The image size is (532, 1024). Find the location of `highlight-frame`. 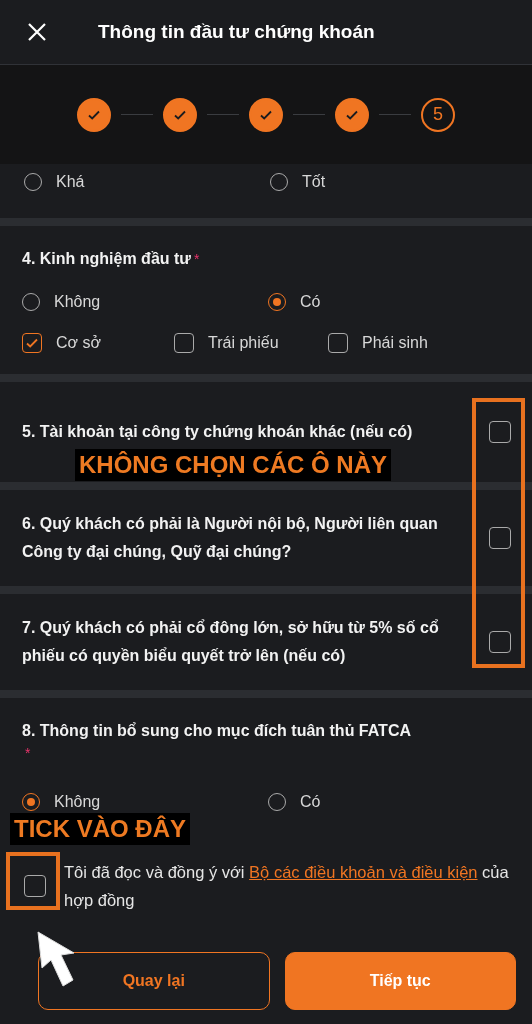

highlight-frame is located at coordinates (33, 881).